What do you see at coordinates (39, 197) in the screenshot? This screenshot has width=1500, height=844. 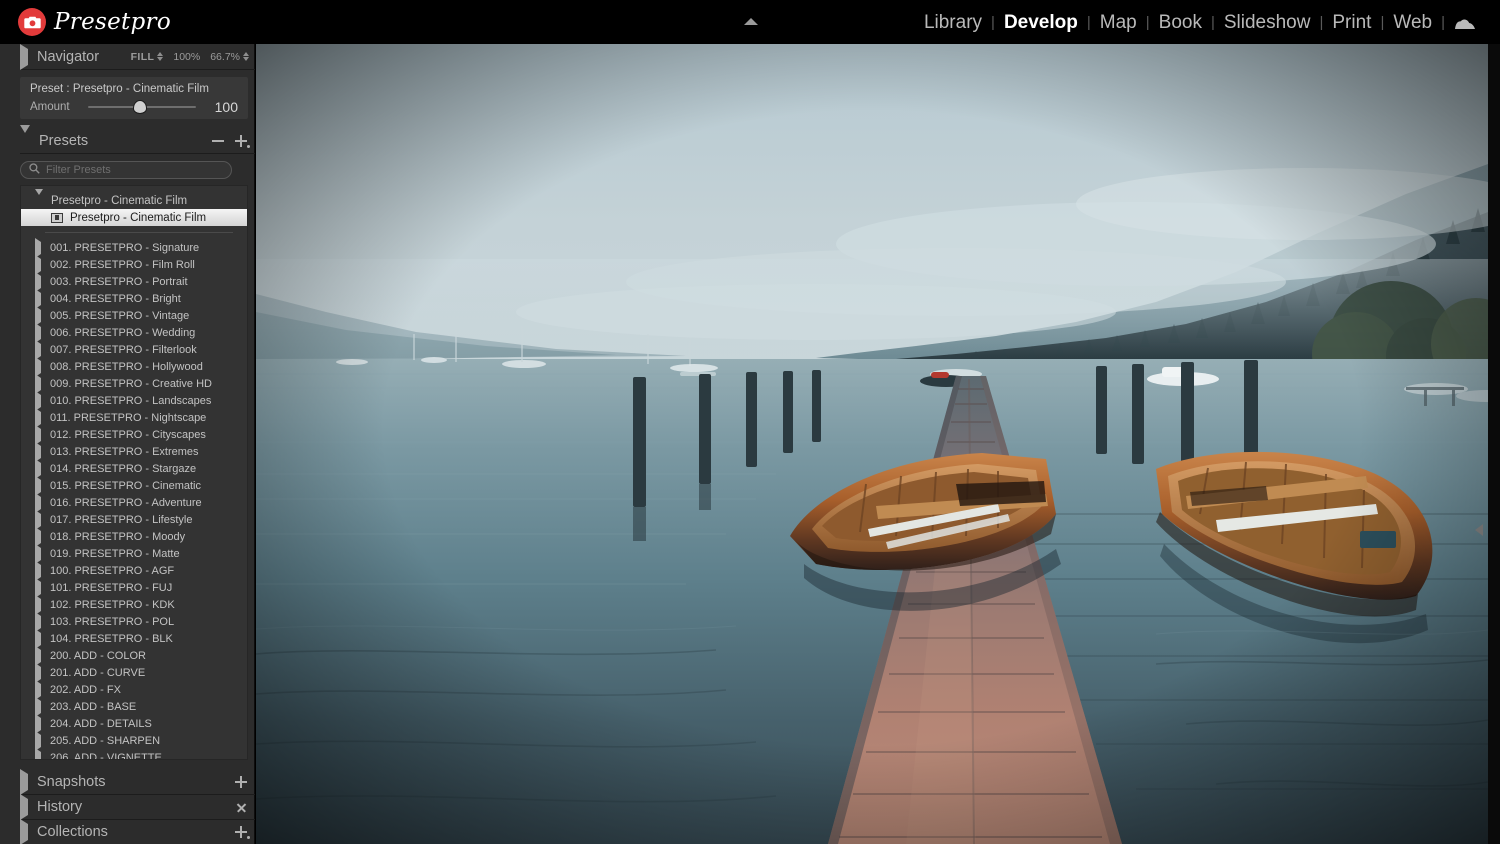 I see `chevron-down-icon` at bounding box center [39, 197].